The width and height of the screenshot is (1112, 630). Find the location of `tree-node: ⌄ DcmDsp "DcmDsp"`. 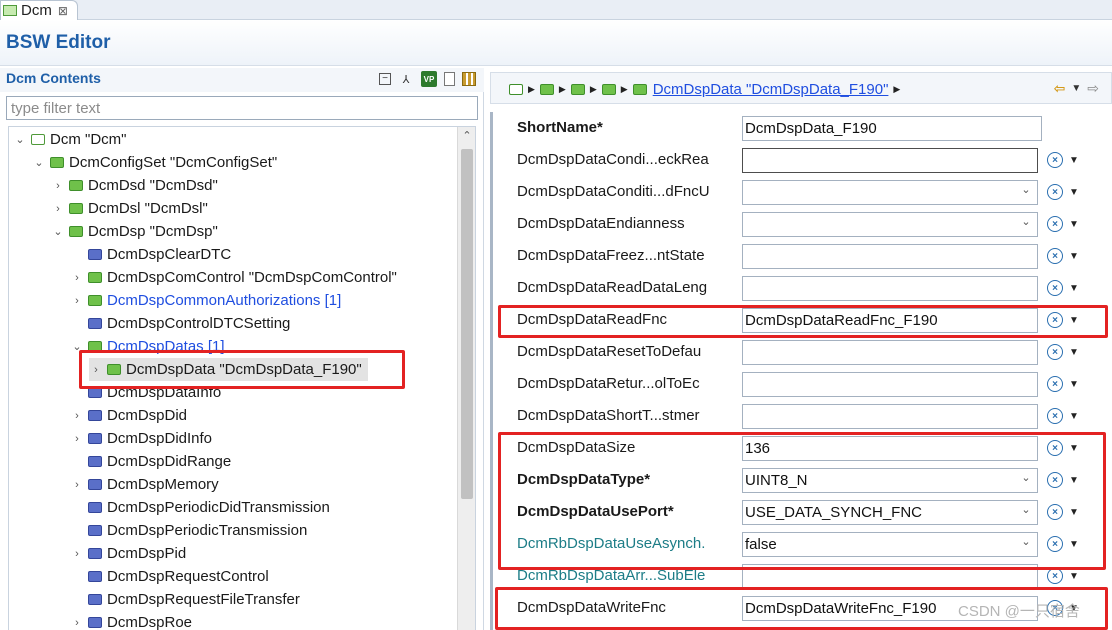

tree-node: ⌄ DcmDsp "DcmDsp" is located at coordinates (134, 231).